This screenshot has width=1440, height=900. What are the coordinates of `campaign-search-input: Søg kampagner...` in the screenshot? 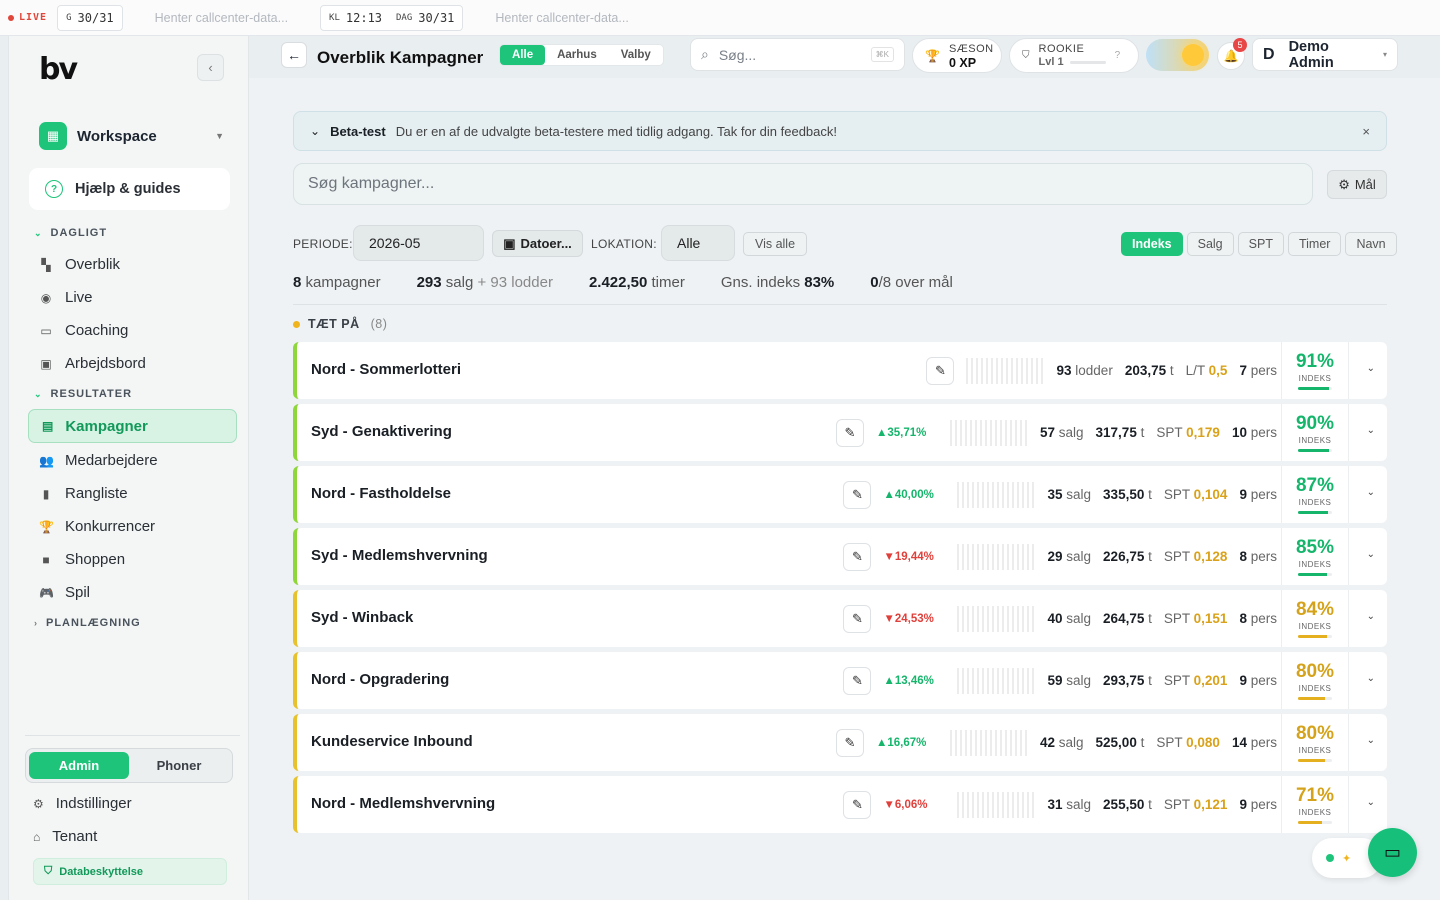 It's located at (803, 184).